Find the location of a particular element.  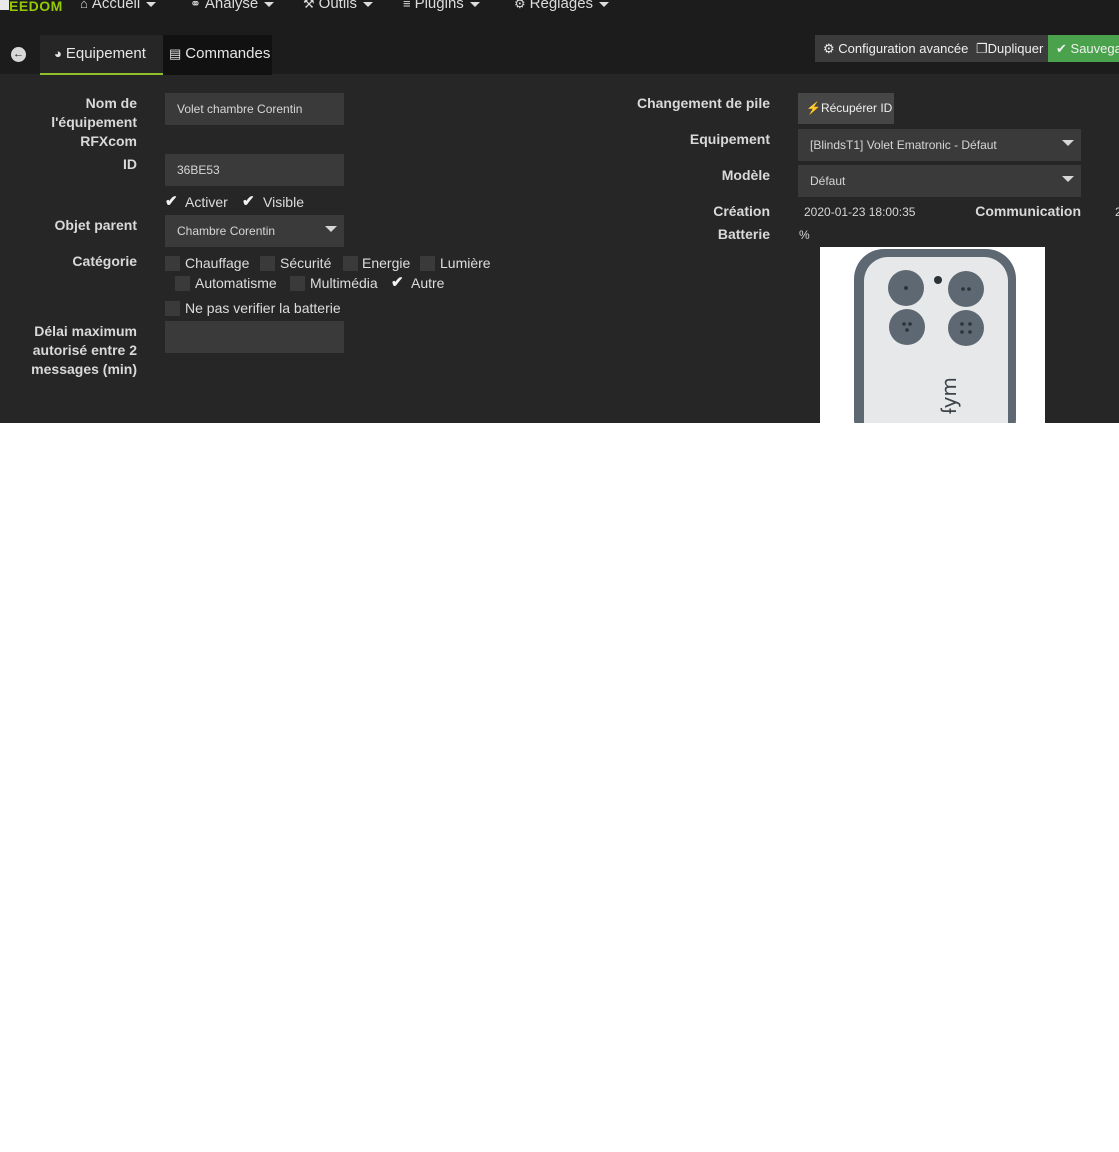

objet-parent-label: Objet parent is located at coordinates (95, 225).